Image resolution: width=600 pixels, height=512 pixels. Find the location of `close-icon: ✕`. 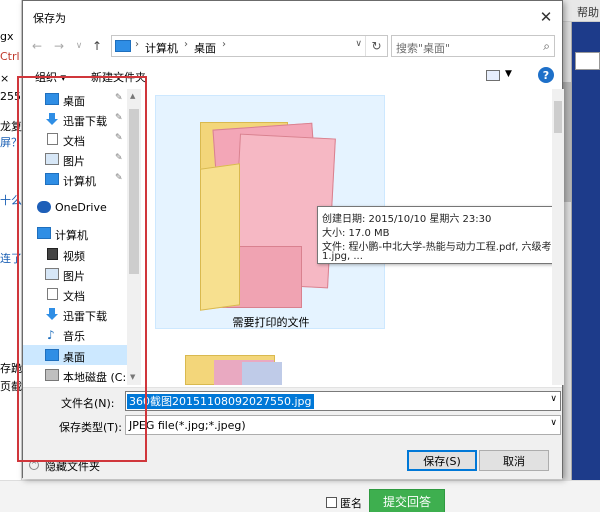

close-icon: ✕ is located at coordinates (546, 17).